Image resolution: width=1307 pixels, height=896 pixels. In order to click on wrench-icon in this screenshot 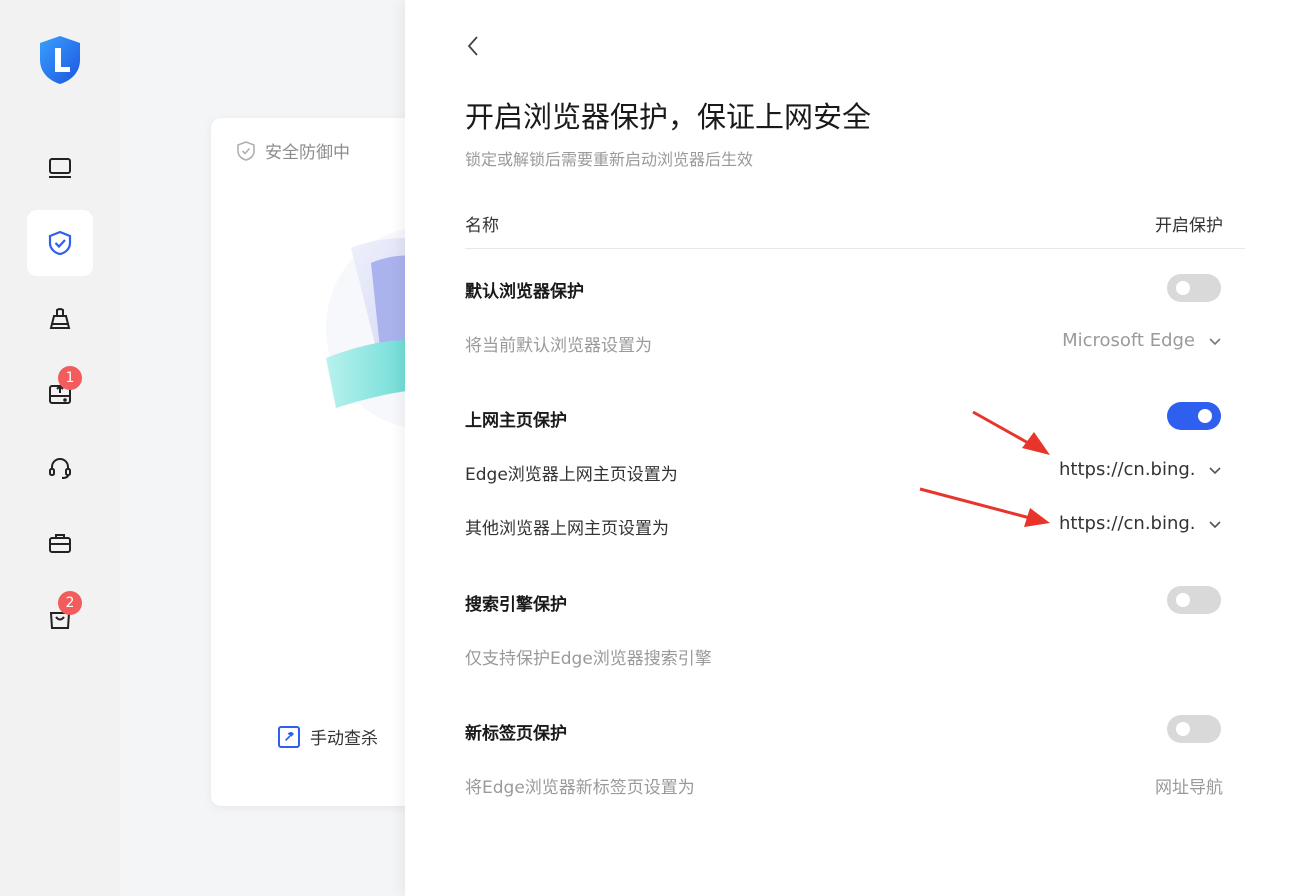, I will do `click(289, 736)`.